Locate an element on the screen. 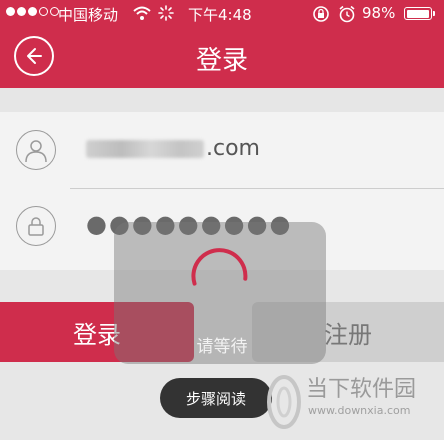  page-title: 登录 is located at coordinates (221, 61).